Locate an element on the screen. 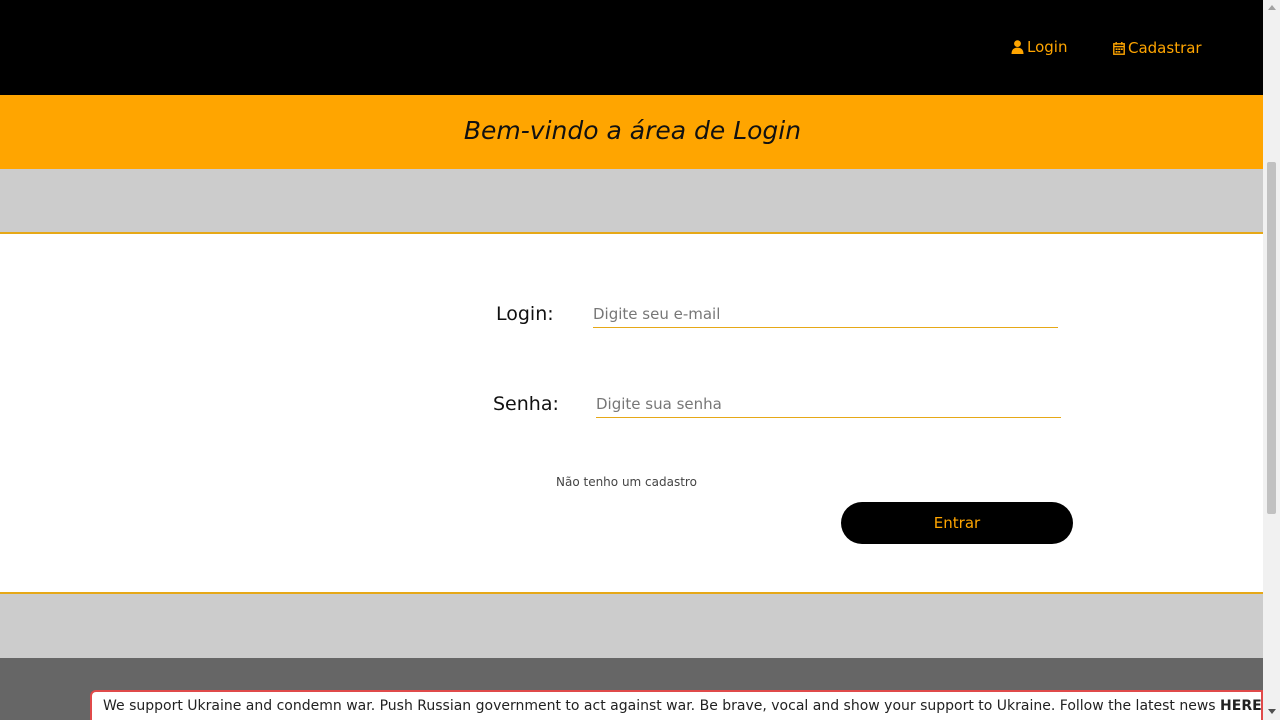  welcome-banner: Bem-vindo a área de Login is located at coordinates (631, 132).